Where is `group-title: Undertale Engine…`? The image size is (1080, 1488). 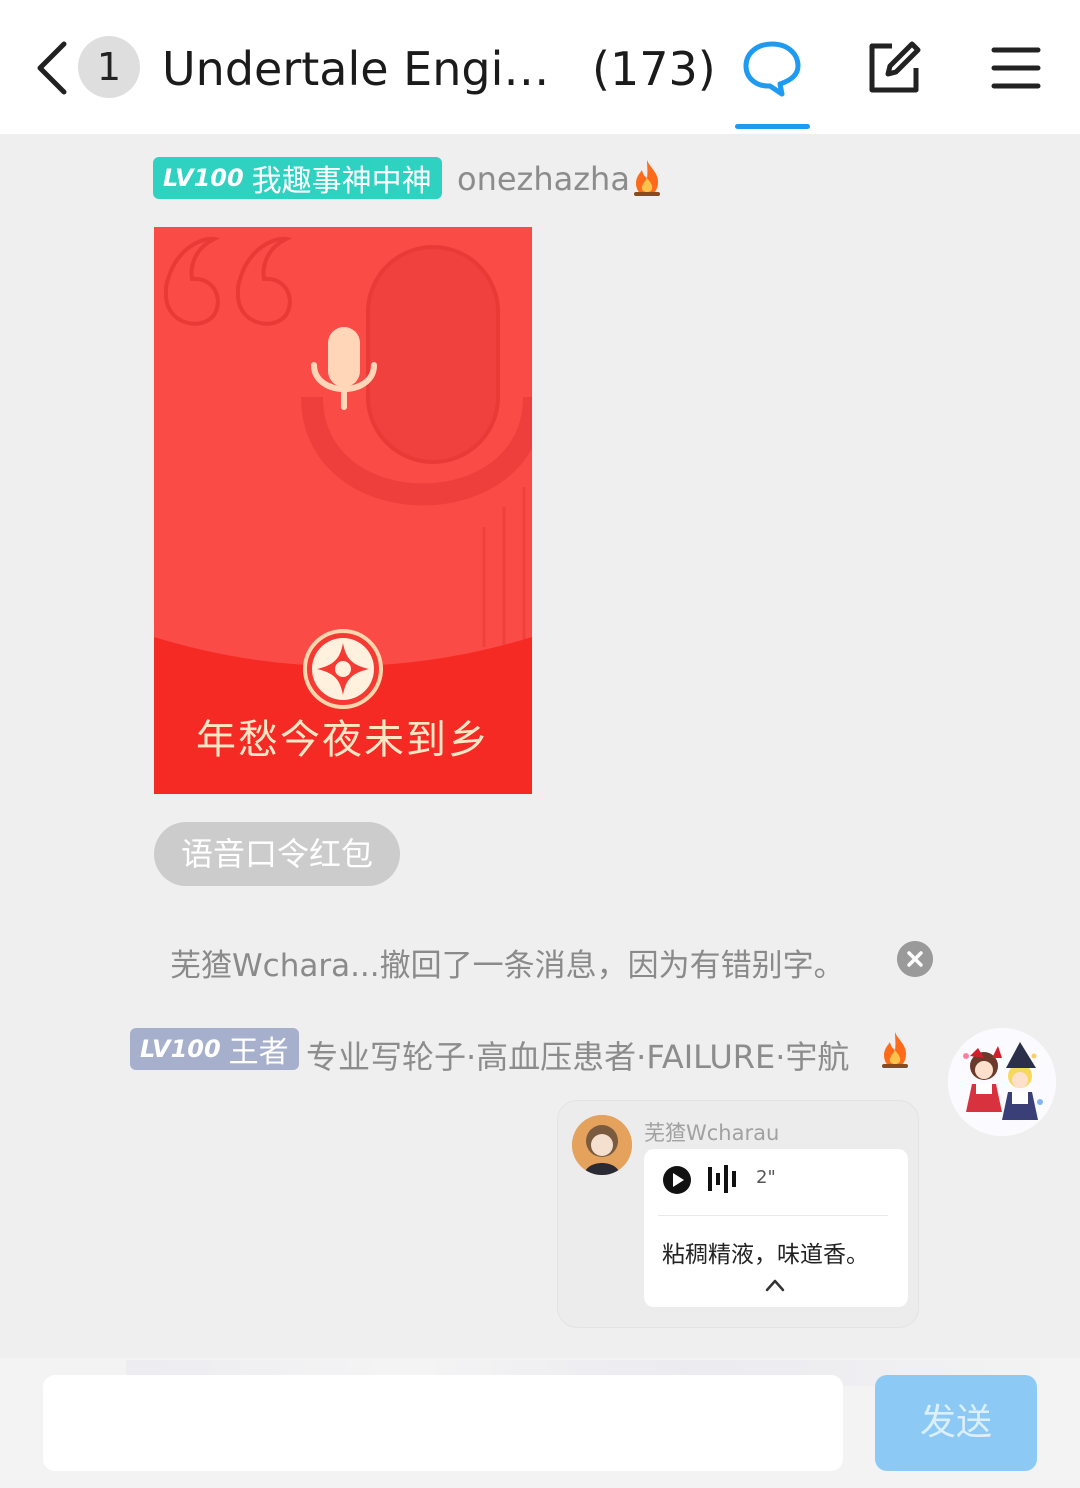 group-title: Undertale Engine… is located at coordinates (367, 69).